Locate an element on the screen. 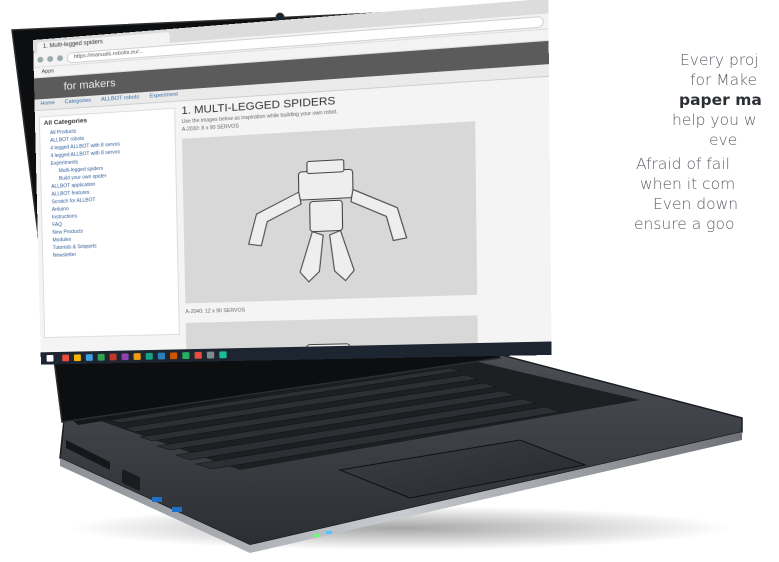 The height and width of the screenshot is (562, 779). menu-home: Home is located at coordinates (47, 104).